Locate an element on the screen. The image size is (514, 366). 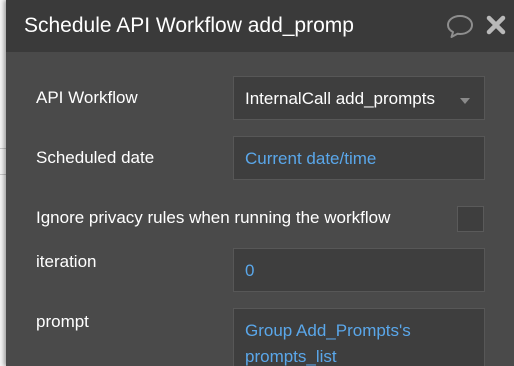
comment-icon is located at coordinates (460, 26).